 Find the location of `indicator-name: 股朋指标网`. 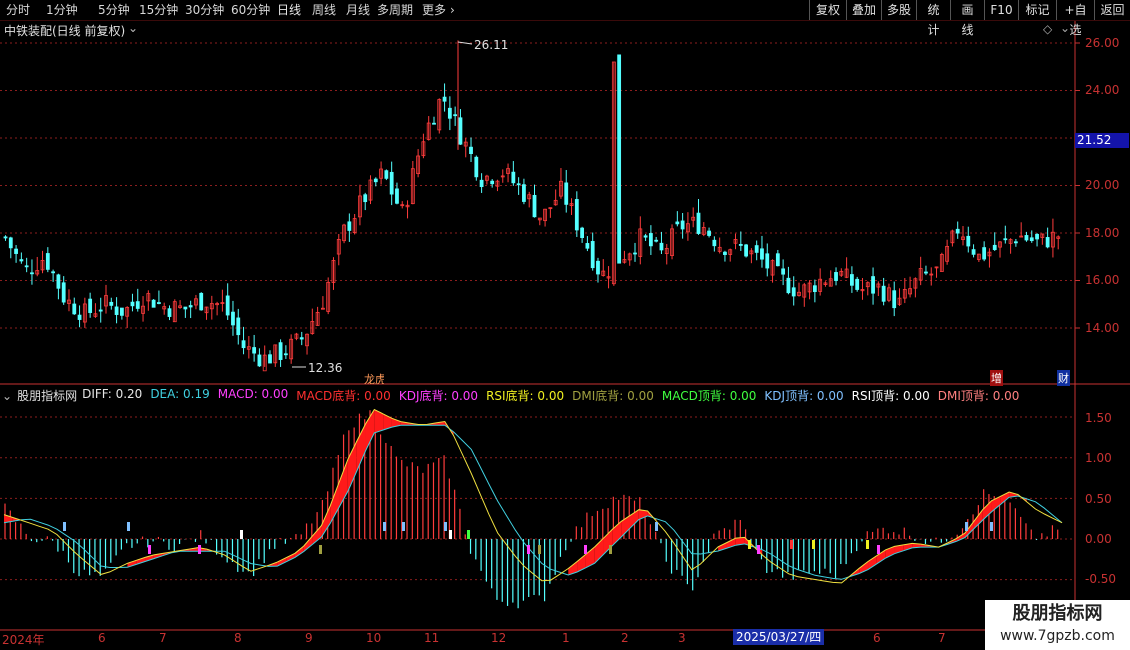

indicator-name: 股朋指标网 is located at coordinates (47, 395).